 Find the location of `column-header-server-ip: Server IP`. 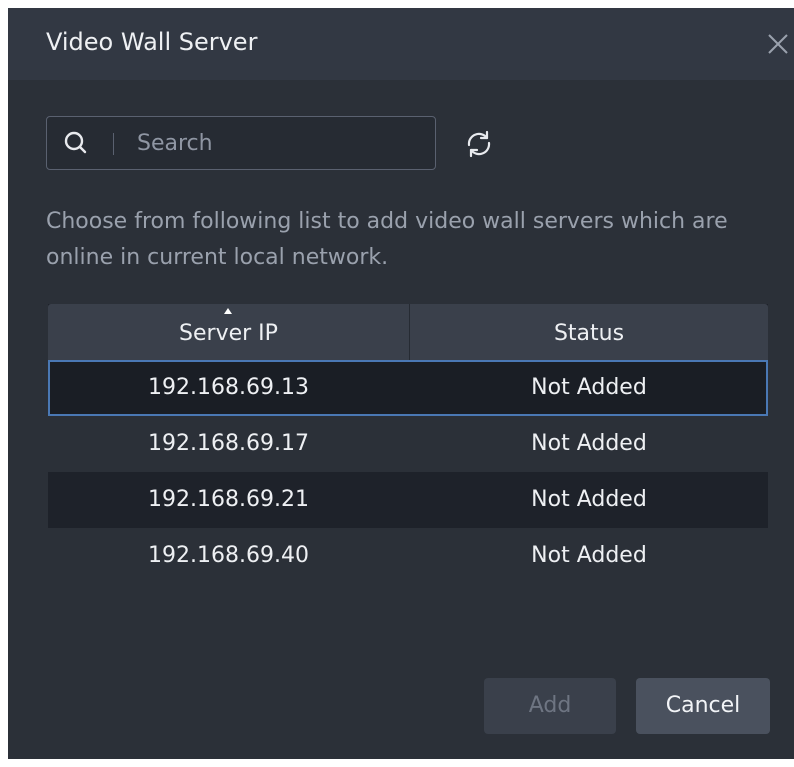

column-header-server-ip: Server IP is located at coordinates (228, 332).